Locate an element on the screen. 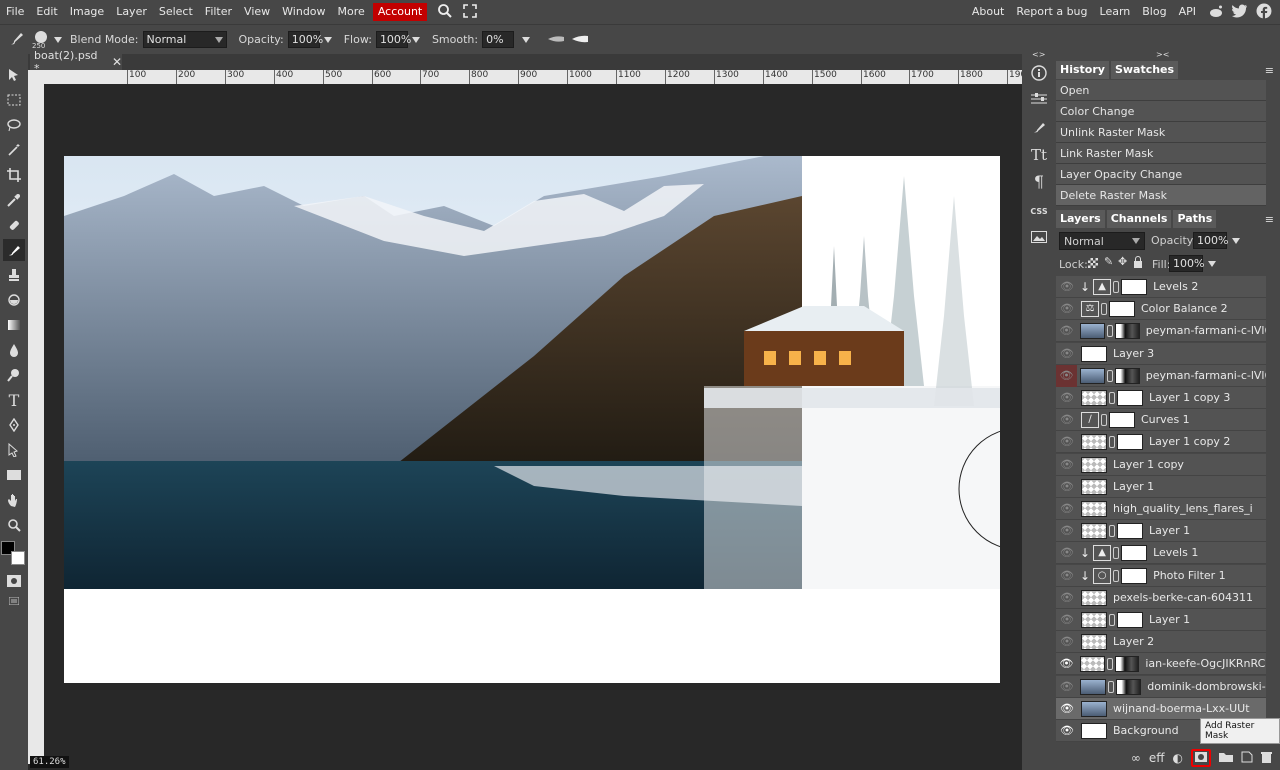 This screenshot has height=770, width=1280. brush-tool-button-icon is located at coordinates (14, 250).